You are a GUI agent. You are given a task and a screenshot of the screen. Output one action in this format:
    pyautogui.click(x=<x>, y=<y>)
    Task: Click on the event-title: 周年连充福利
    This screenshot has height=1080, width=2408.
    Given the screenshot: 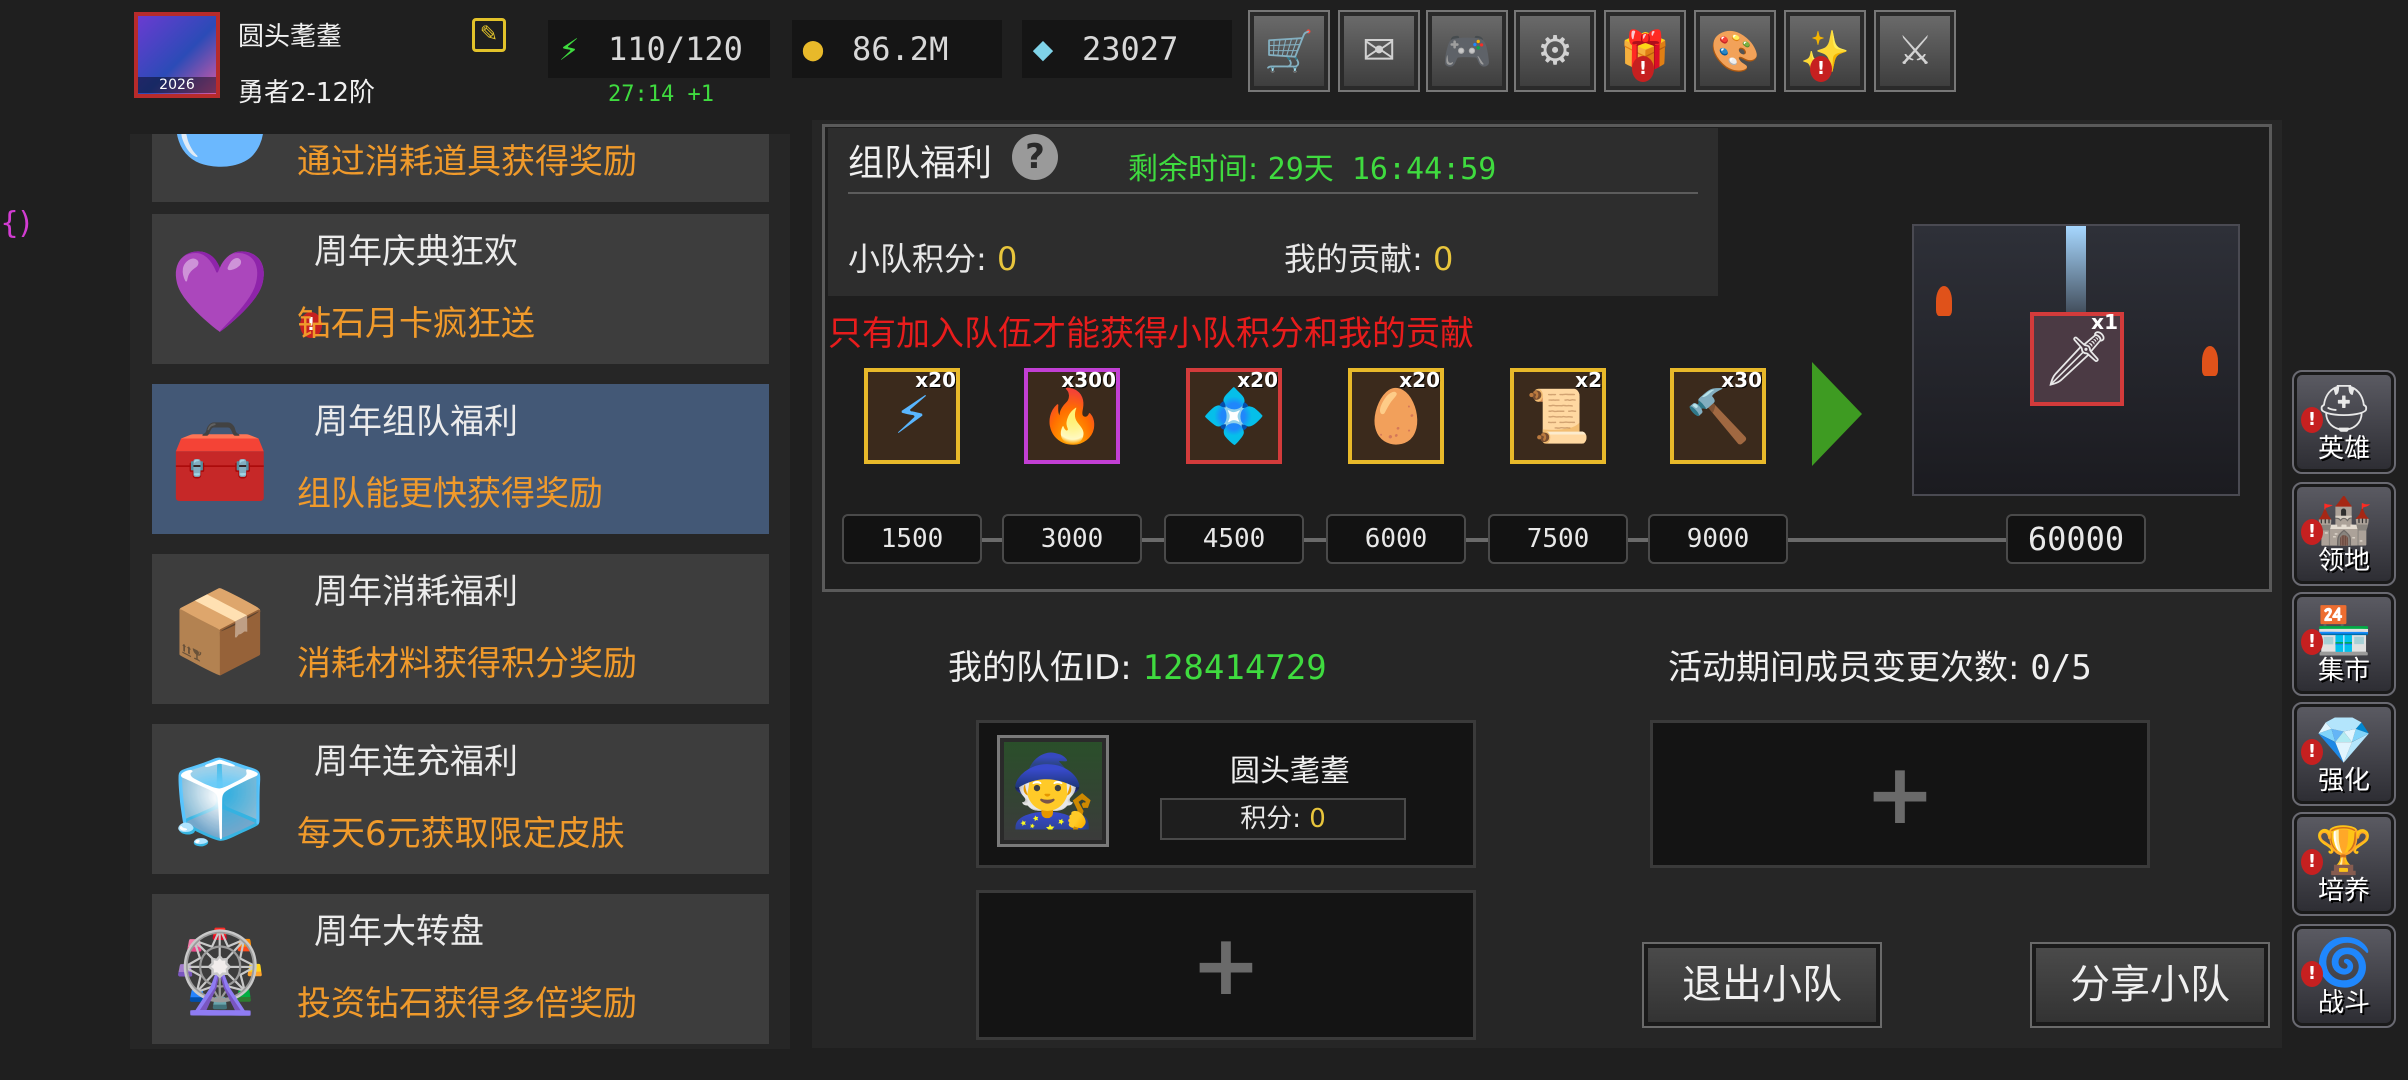 What is the action you would take?
    pyautogui.click(x=416, y=762)
    